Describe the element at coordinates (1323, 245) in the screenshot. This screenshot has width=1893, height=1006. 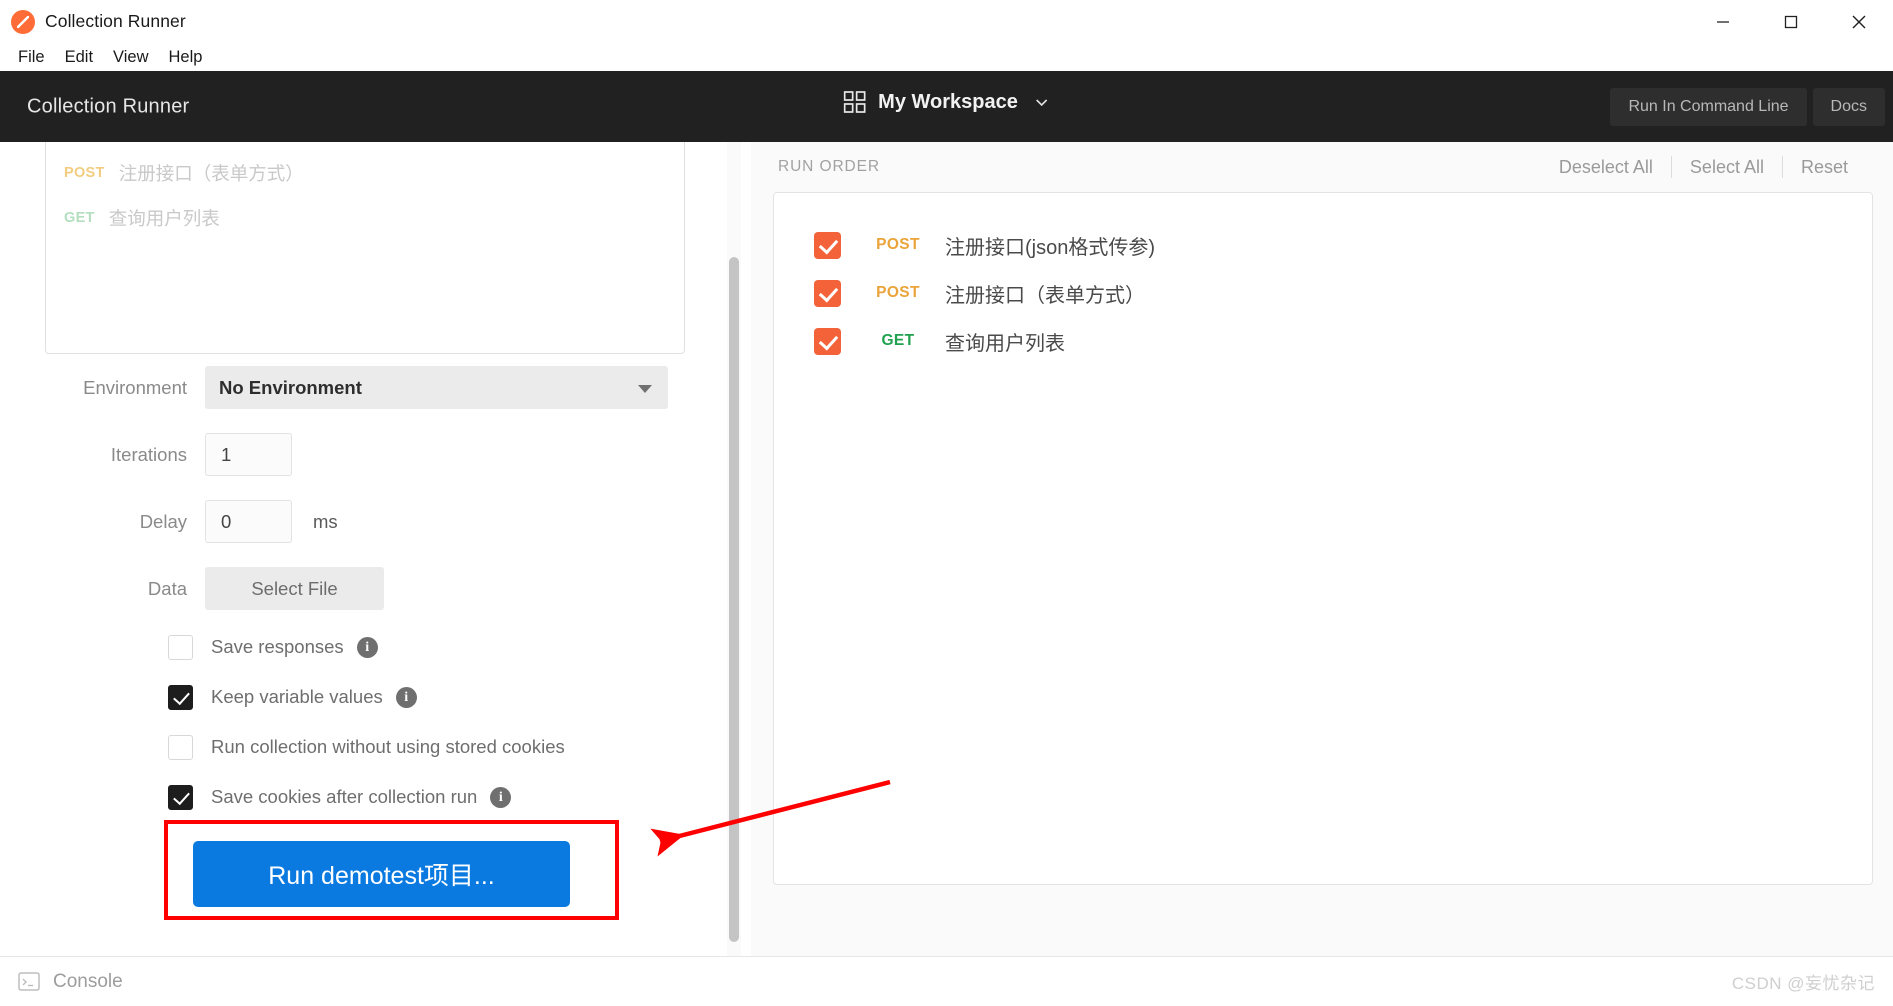
I see `list-item: POST 注册接口(json格式传参)` at that location.